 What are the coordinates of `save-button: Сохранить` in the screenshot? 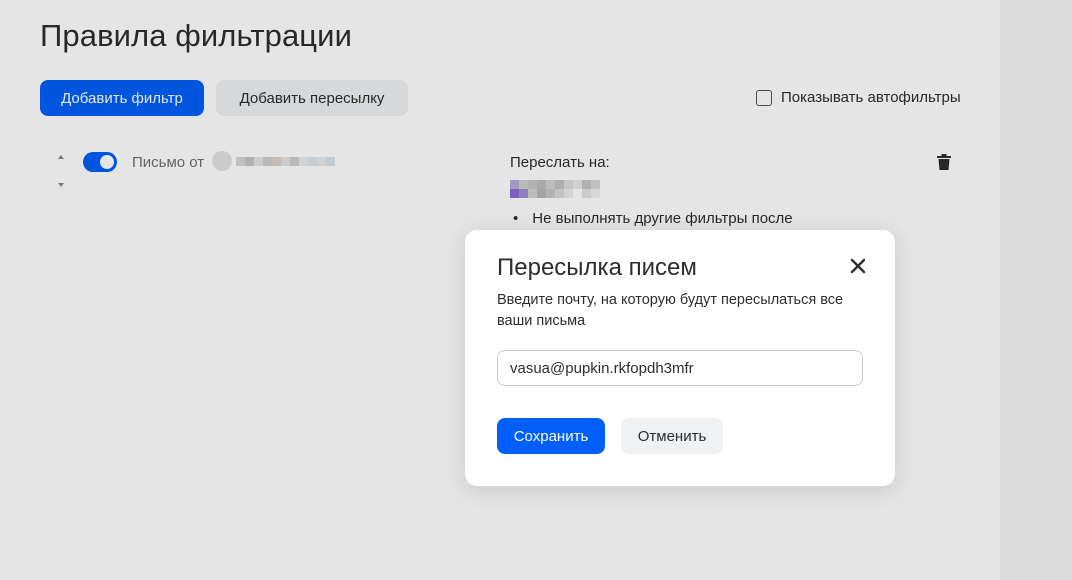 It's located at (551, 436).